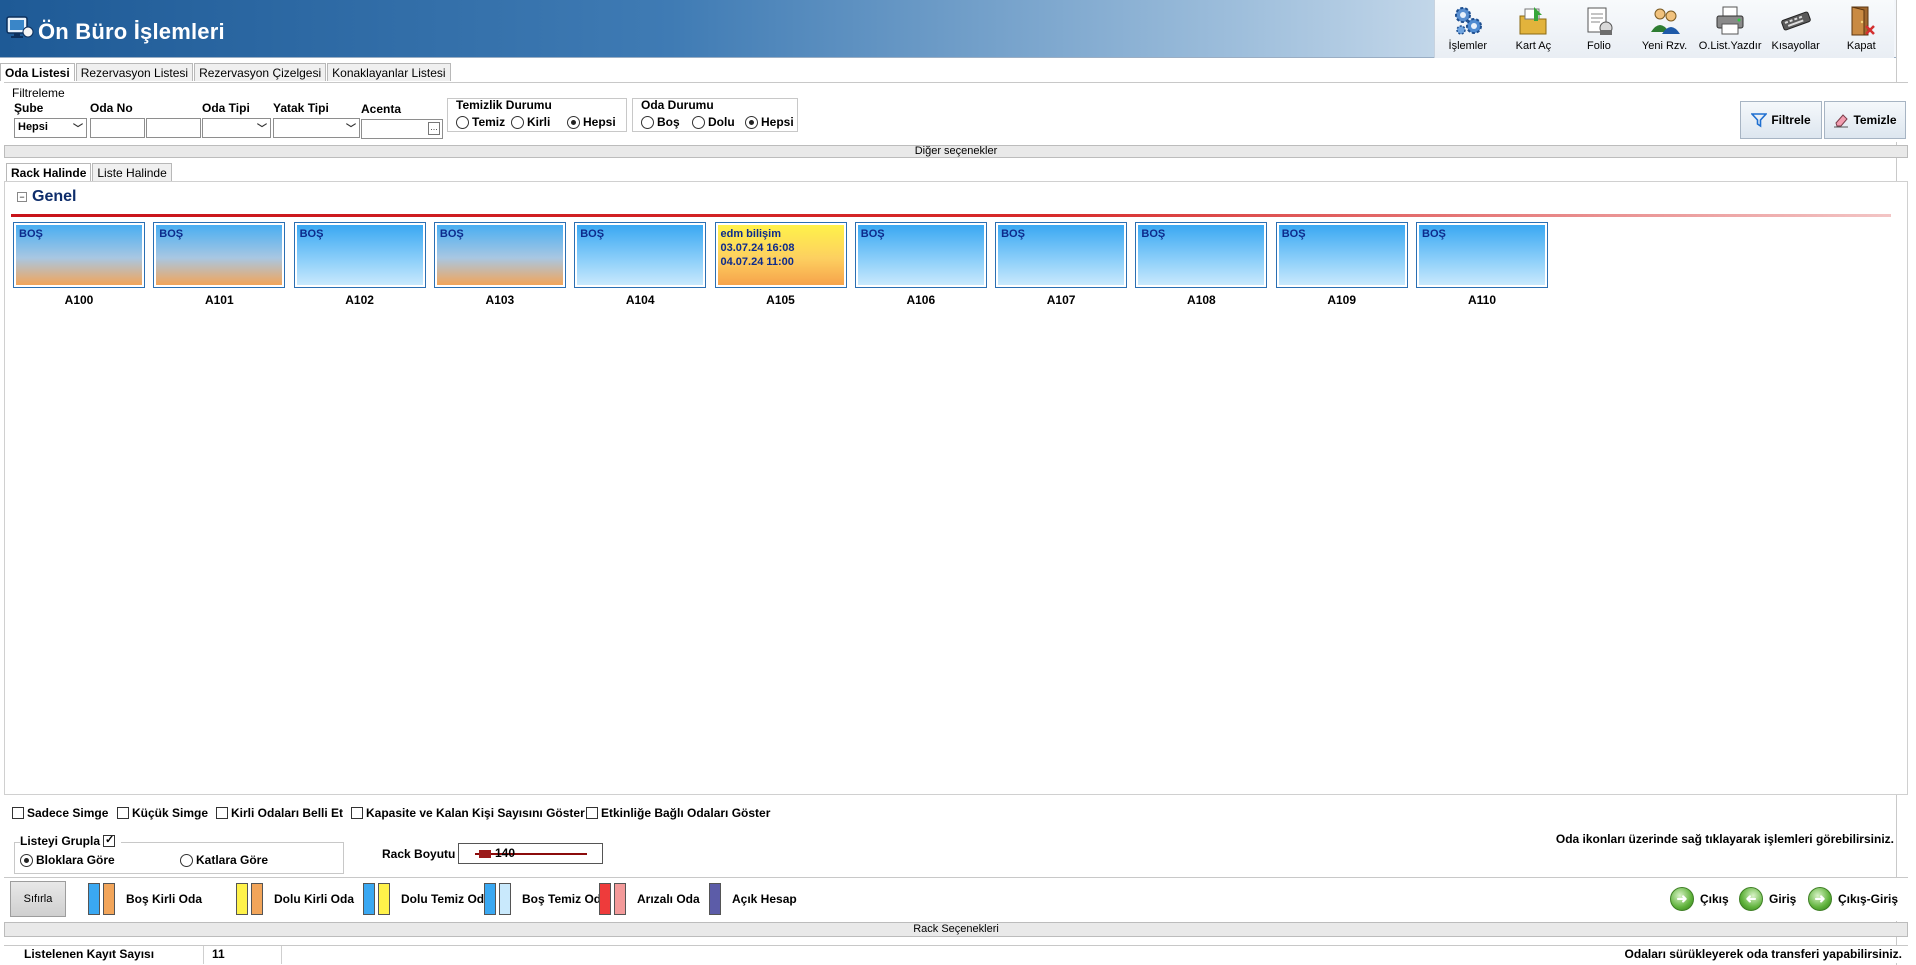 This screenshot has width=1916, height=965. What do you see at coordinates (1861, 29) in the screenshot?
I see `kapat-button: Kapat` at bounding box center [1861, 29].